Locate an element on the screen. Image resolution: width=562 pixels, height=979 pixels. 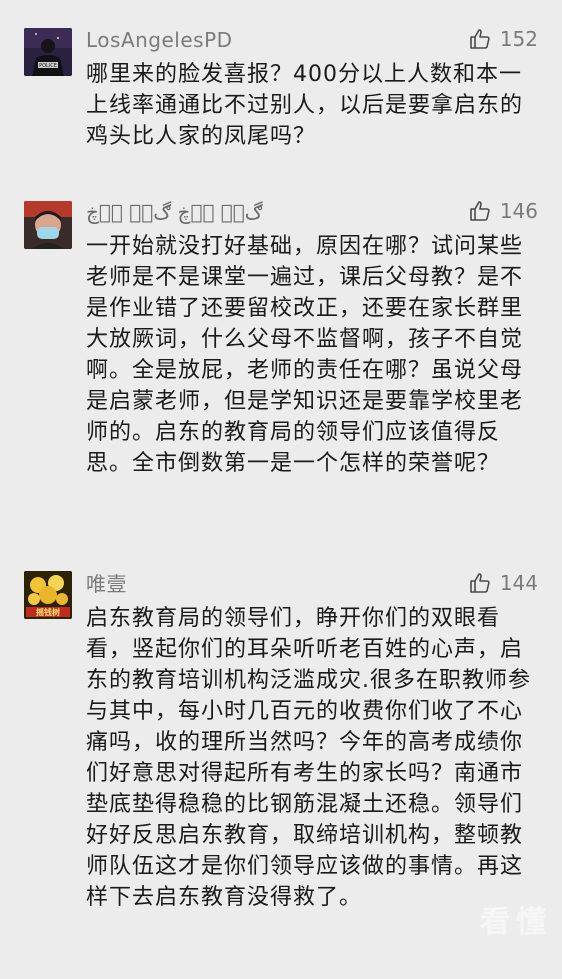
avatar is located at coordinates (48, 225).